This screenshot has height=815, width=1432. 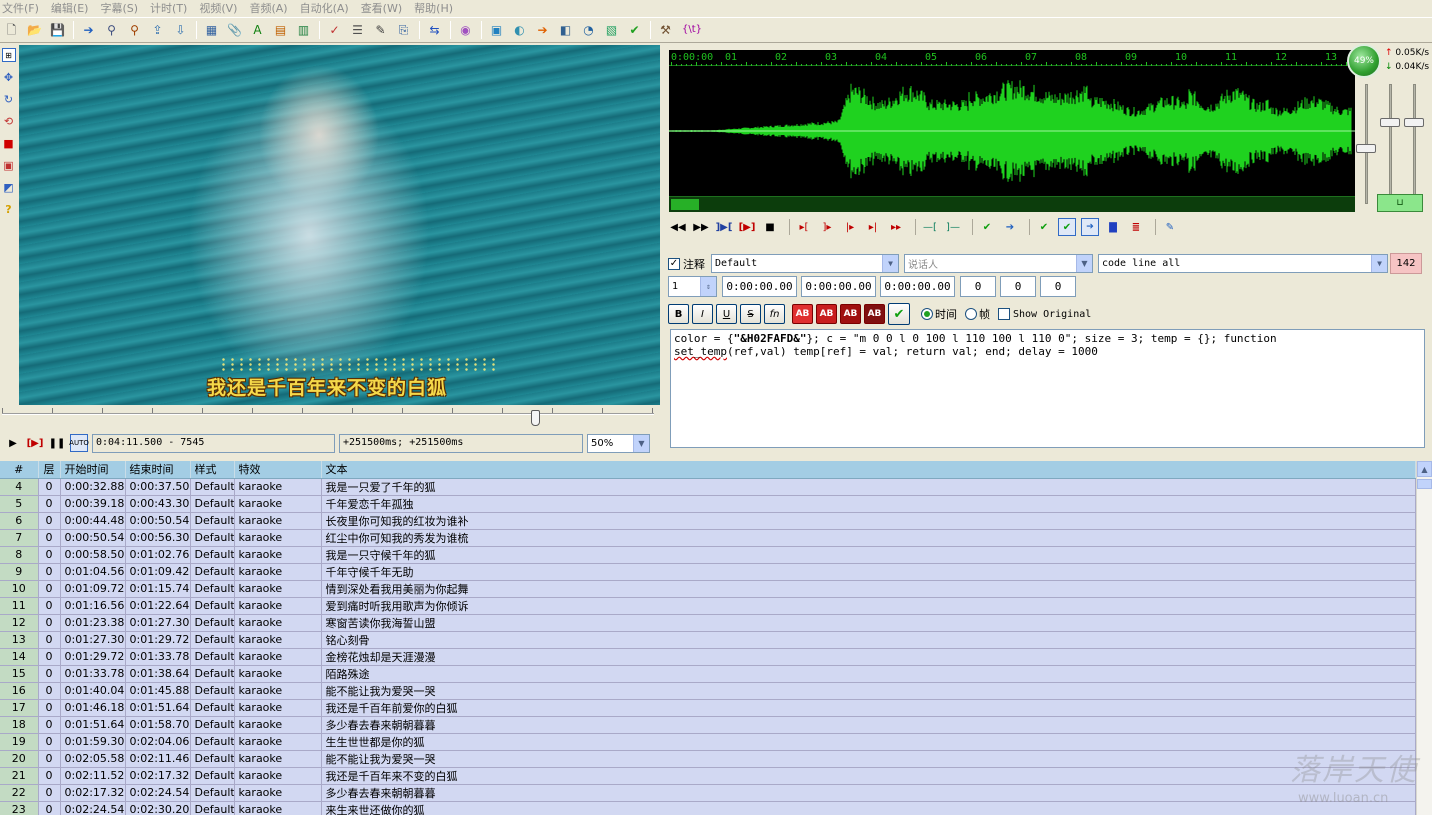 What do you see at coordinates (874, 314) in the screenshot?
I see `shadow-color-button: AB` at bounding box center [874, 314].